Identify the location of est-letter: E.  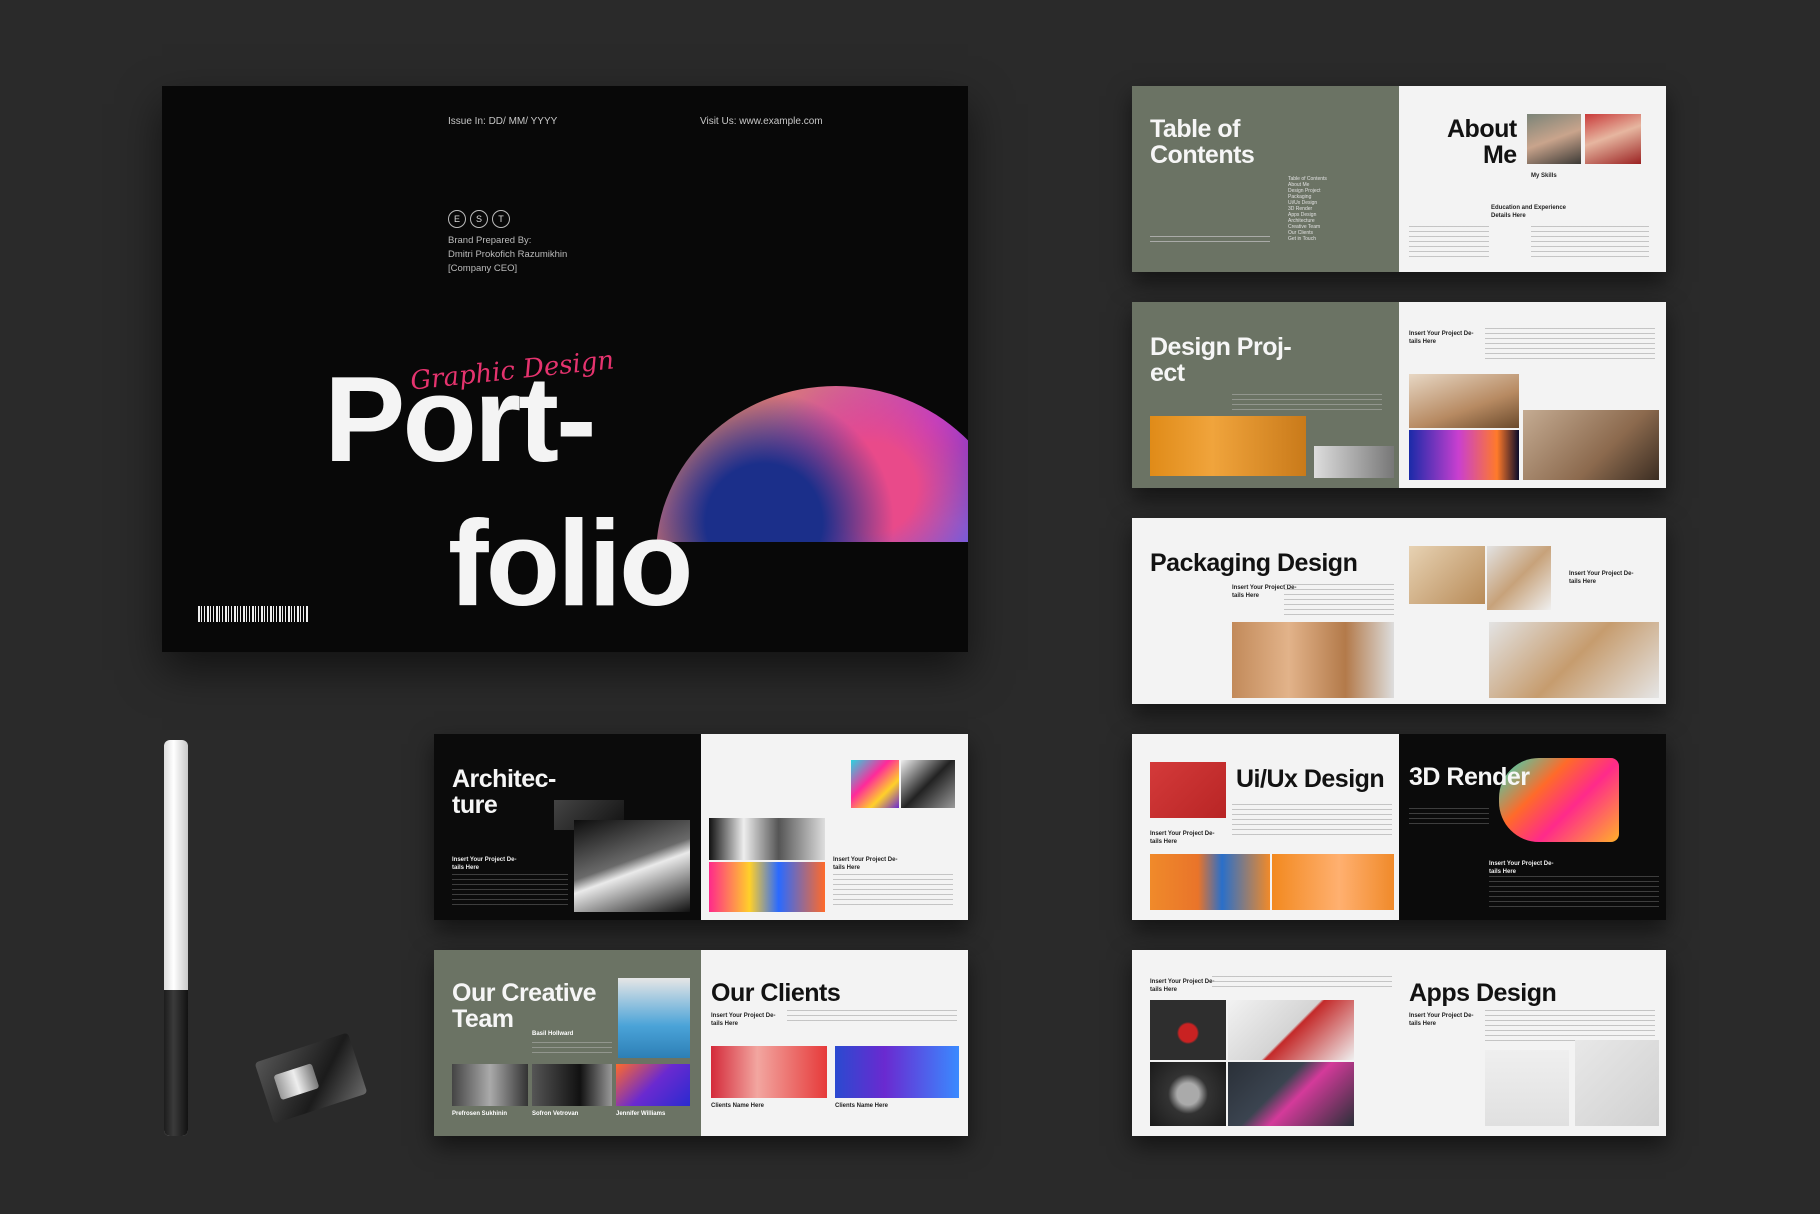
(457, 219).